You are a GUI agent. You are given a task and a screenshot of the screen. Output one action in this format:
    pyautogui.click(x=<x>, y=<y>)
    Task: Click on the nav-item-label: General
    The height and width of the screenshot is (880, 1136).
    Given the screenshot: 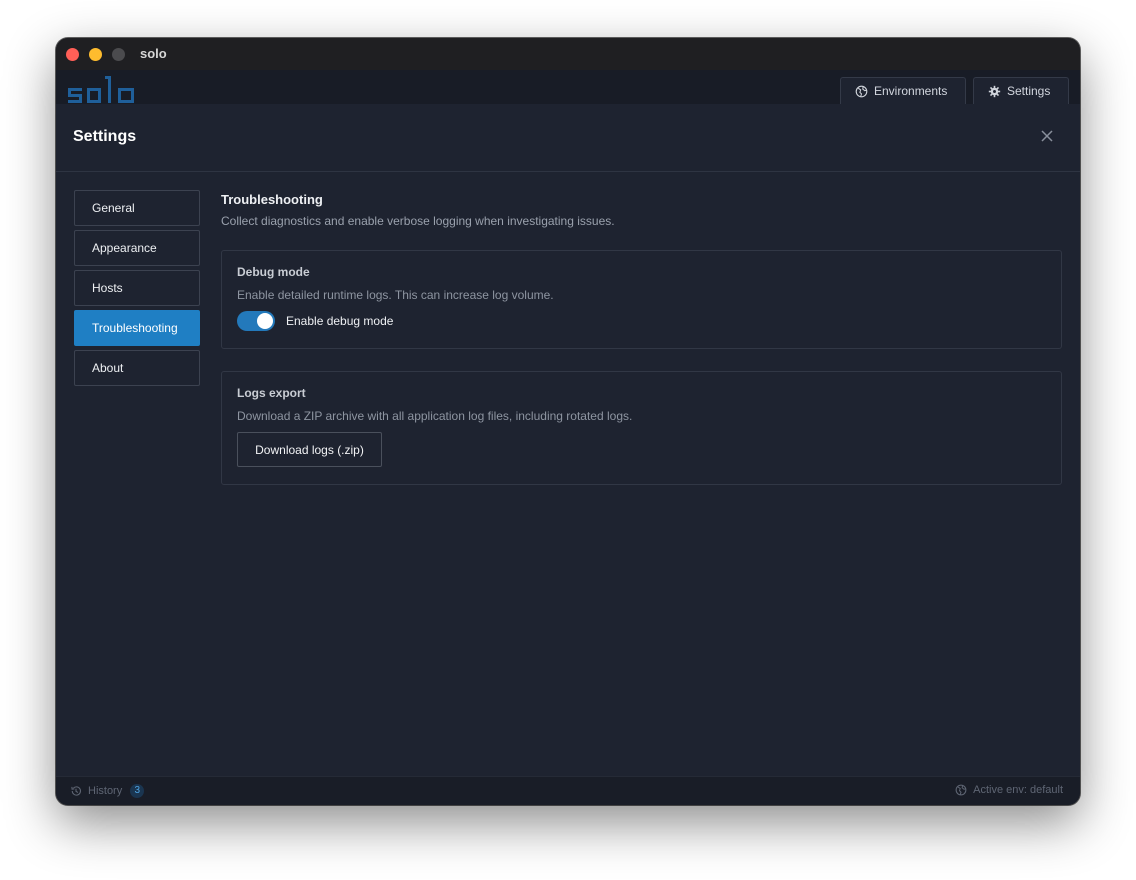 What is the action you would take?
    pyautogui.click(x=113, y=208)
    